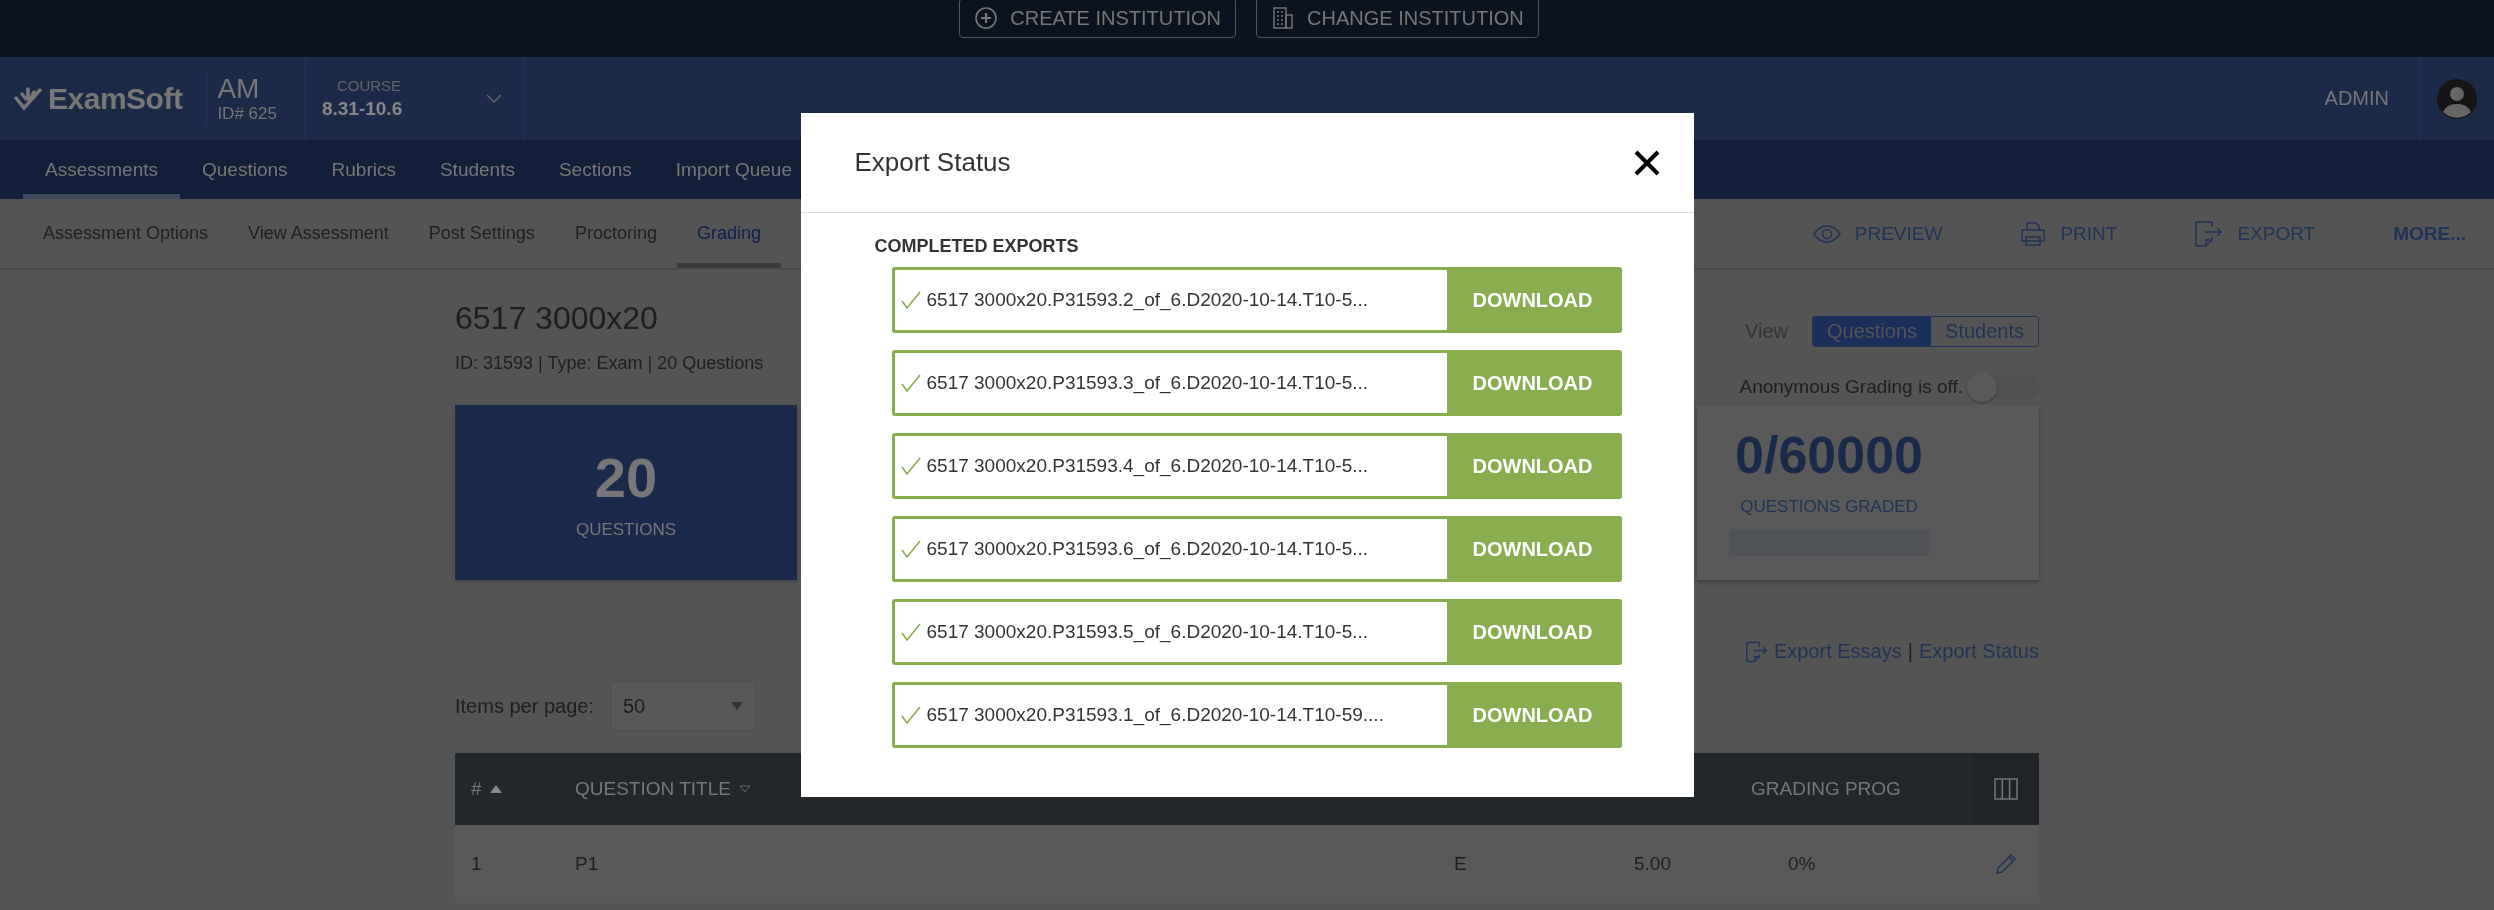  Describe the element at coordinates (736, 706) in the screenshot. I see `caret-icon` at that location.